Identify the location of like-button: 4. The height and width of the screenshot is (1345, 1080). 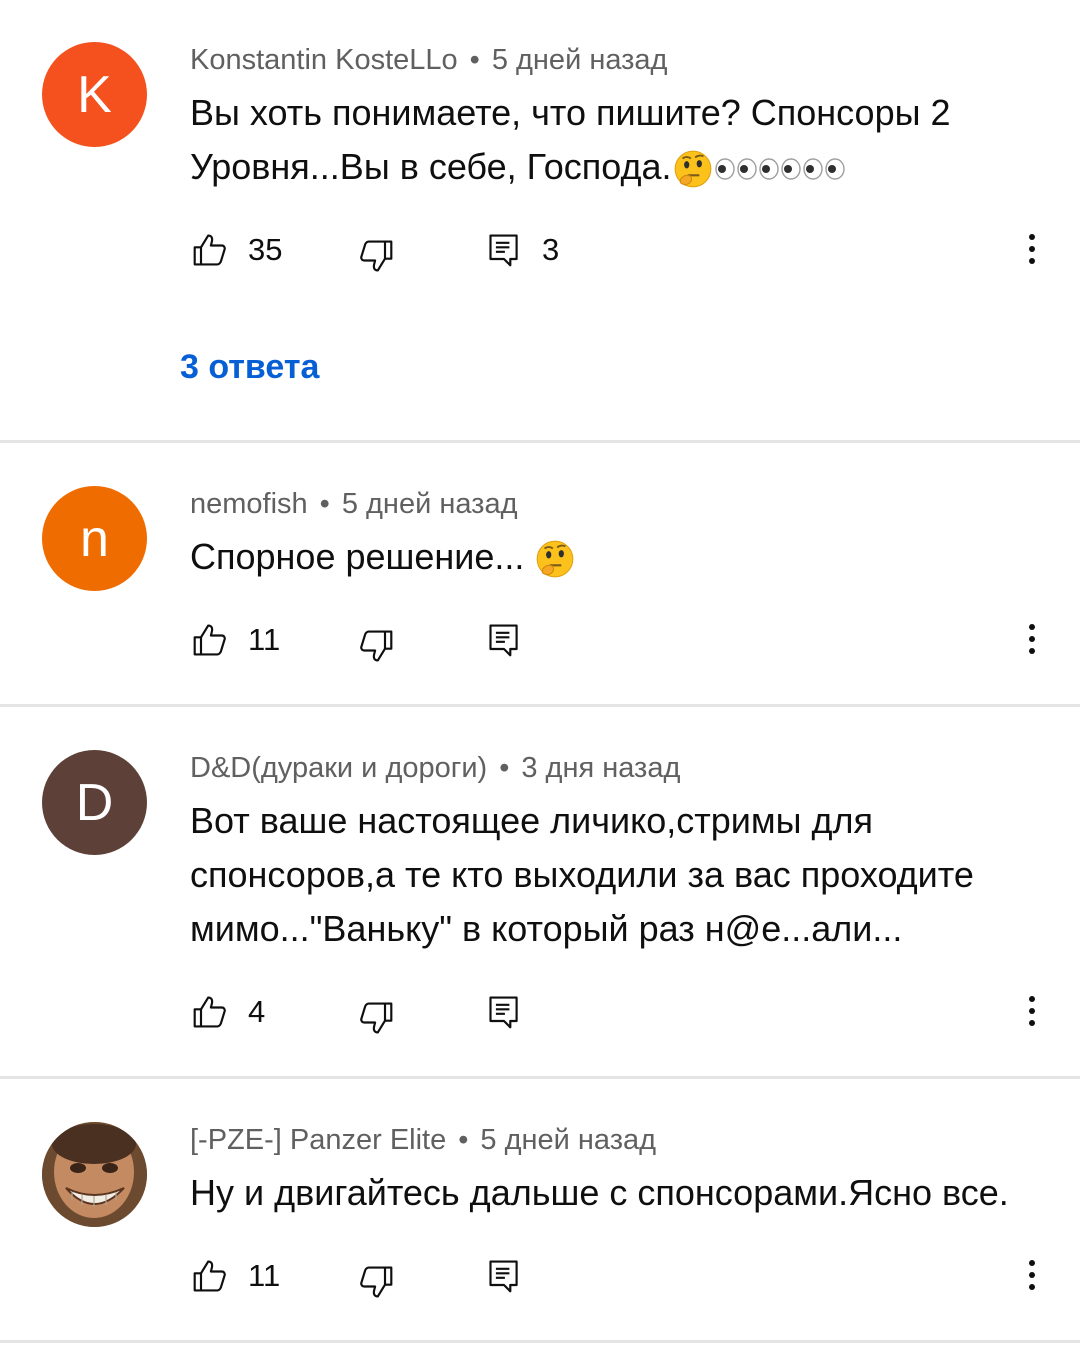
(228, 1012).